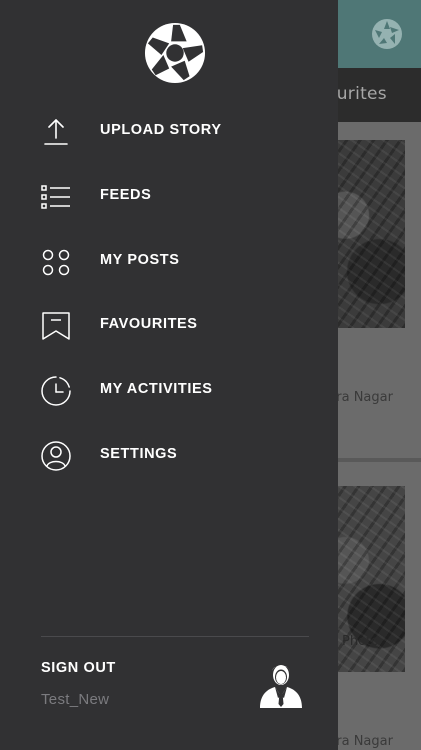 This screenshot has height=750, width=421. I want to click on menu-label: UPLOAD STORY, so click(161, 130).